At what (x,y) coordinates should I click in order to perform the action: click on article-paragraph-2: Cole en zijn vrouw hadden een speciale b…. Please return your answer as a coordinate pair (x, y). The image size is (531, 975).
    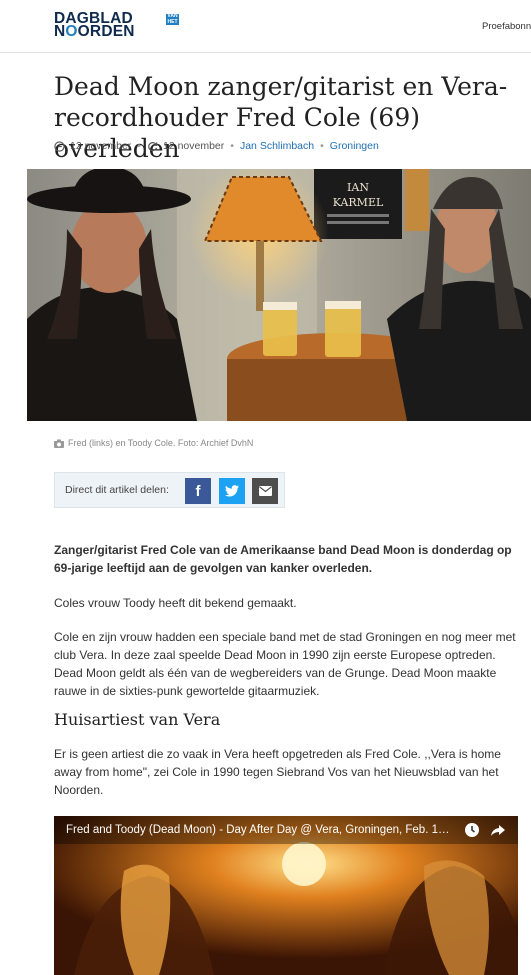
    Looking at the image, I should click on (285, 664).